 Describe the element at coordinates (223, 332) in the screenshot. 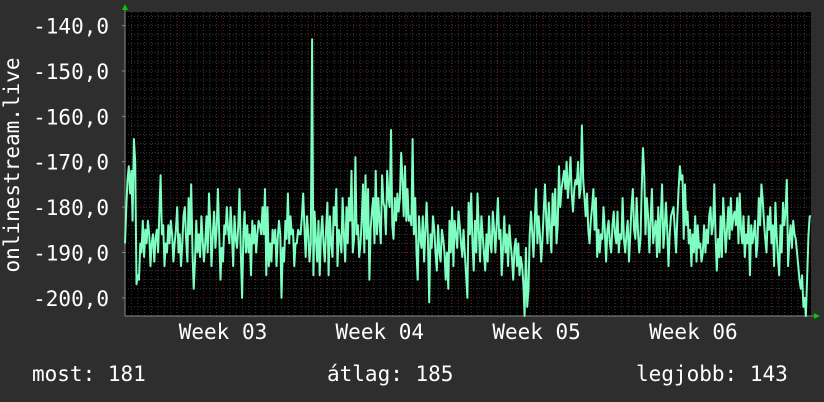

I see `x-tick-label: Week 03` at that location.